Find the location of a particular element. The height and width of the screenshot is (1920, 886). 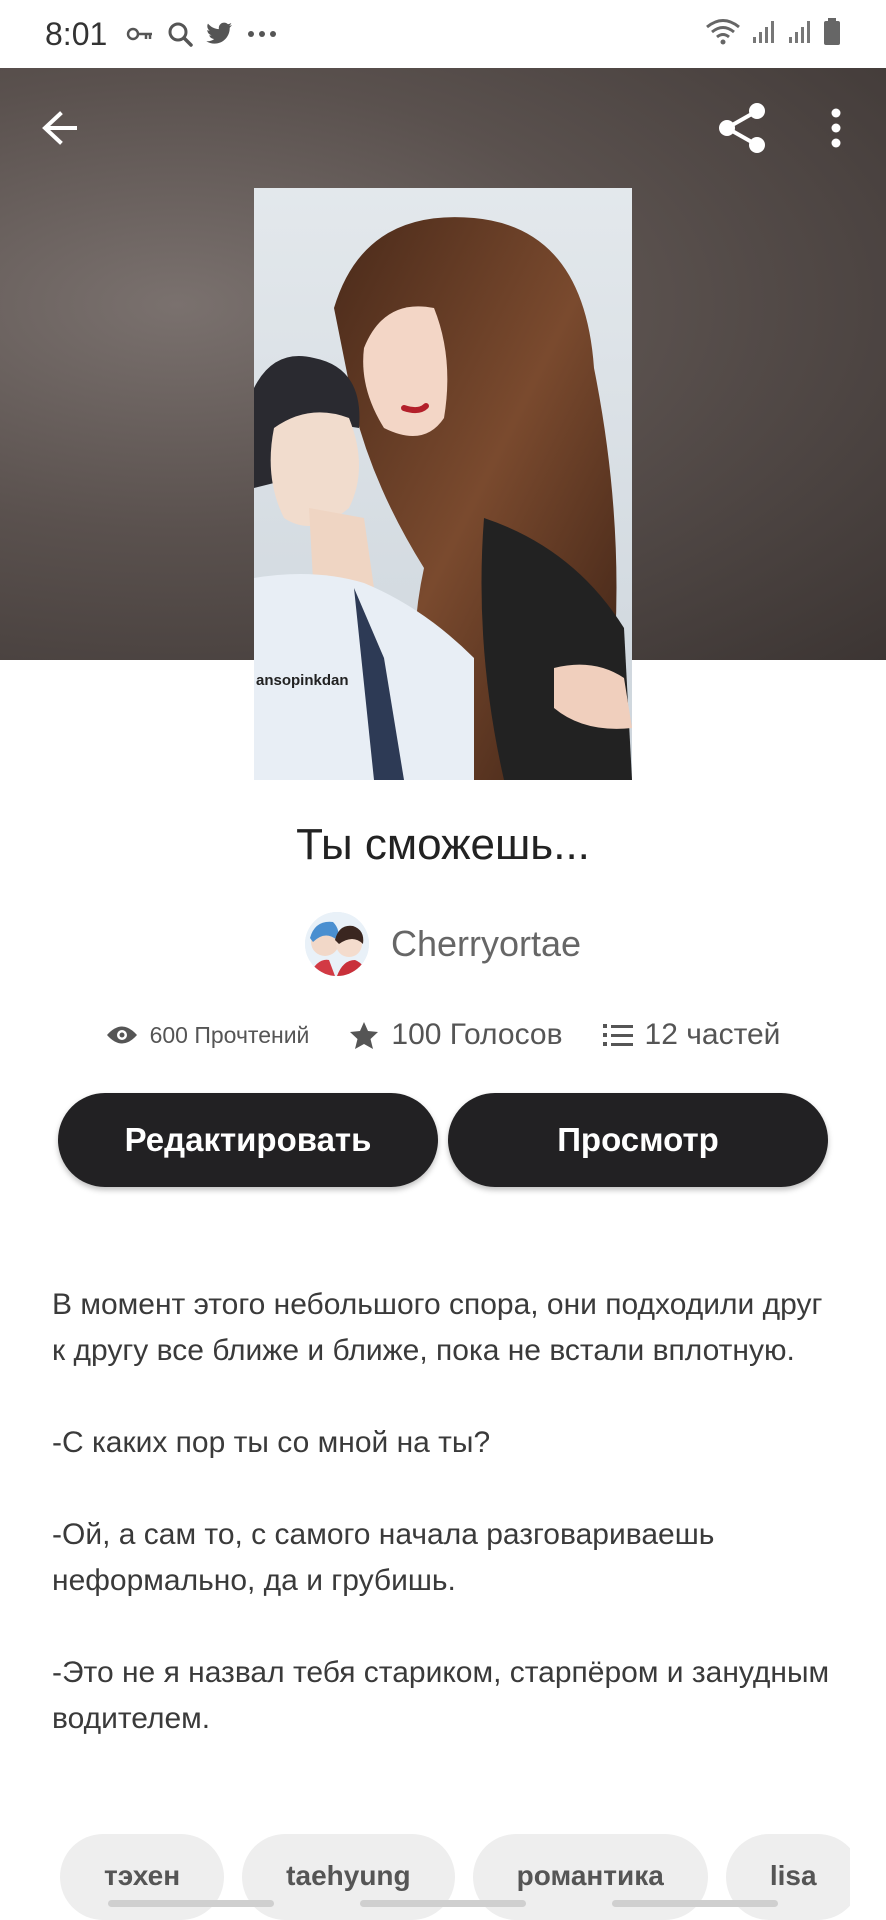

votes-stat: 100 Голосов is located at coordinates (456, 1035).